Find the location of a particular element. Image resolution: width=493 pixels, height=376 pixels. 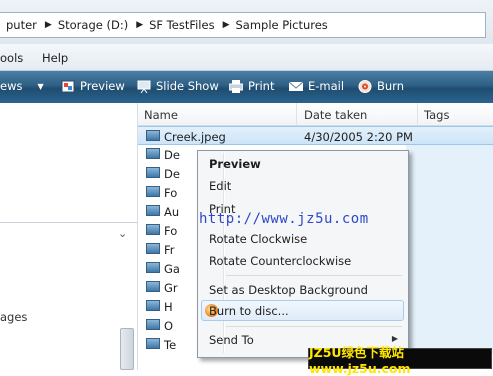

menu-item-rotate-counterclockwise: Rotate Counterclockwise is located at coordinates (280, 261).